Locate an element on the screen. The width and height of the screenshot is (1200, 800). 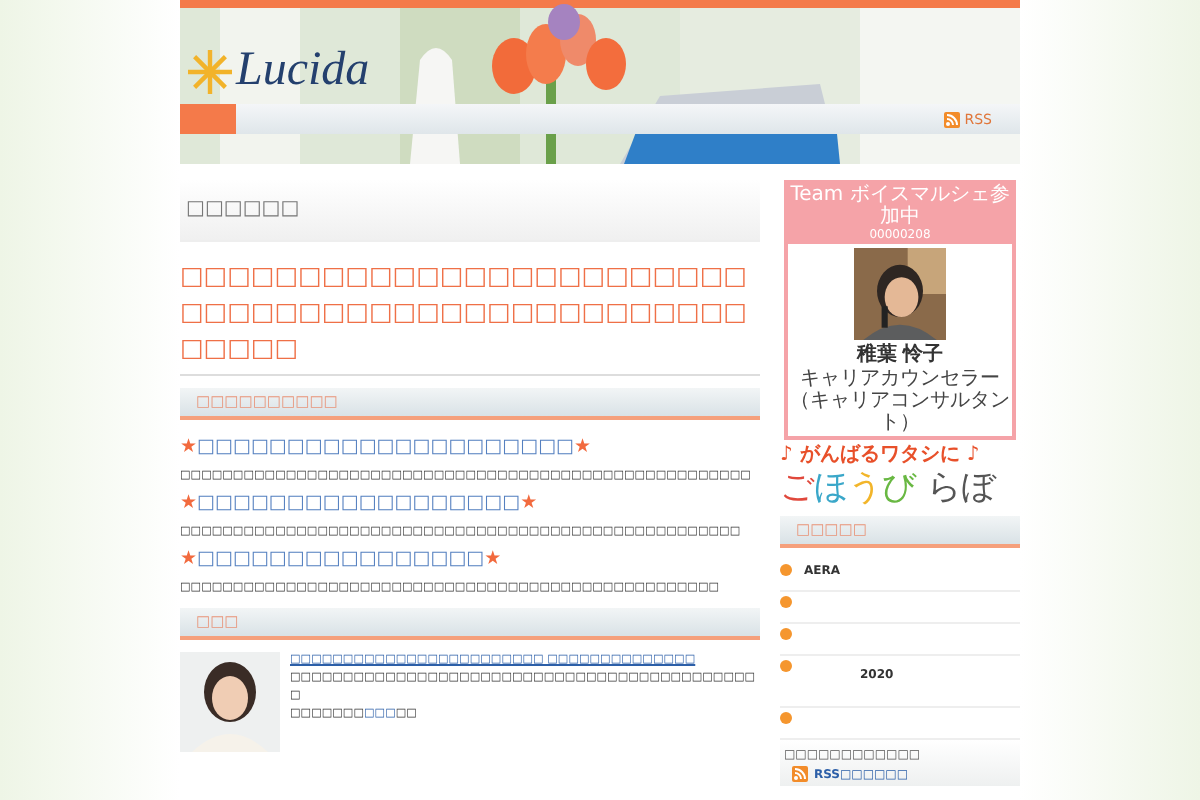
entry-heading: ★□□□□□□□□□□□□□□□□□□□□□★ is located at coordinates (387, 448).